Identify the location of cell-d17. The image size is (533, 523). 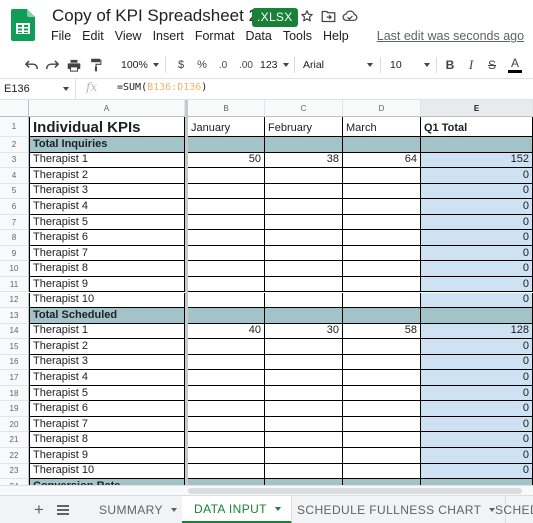
(382, 378).